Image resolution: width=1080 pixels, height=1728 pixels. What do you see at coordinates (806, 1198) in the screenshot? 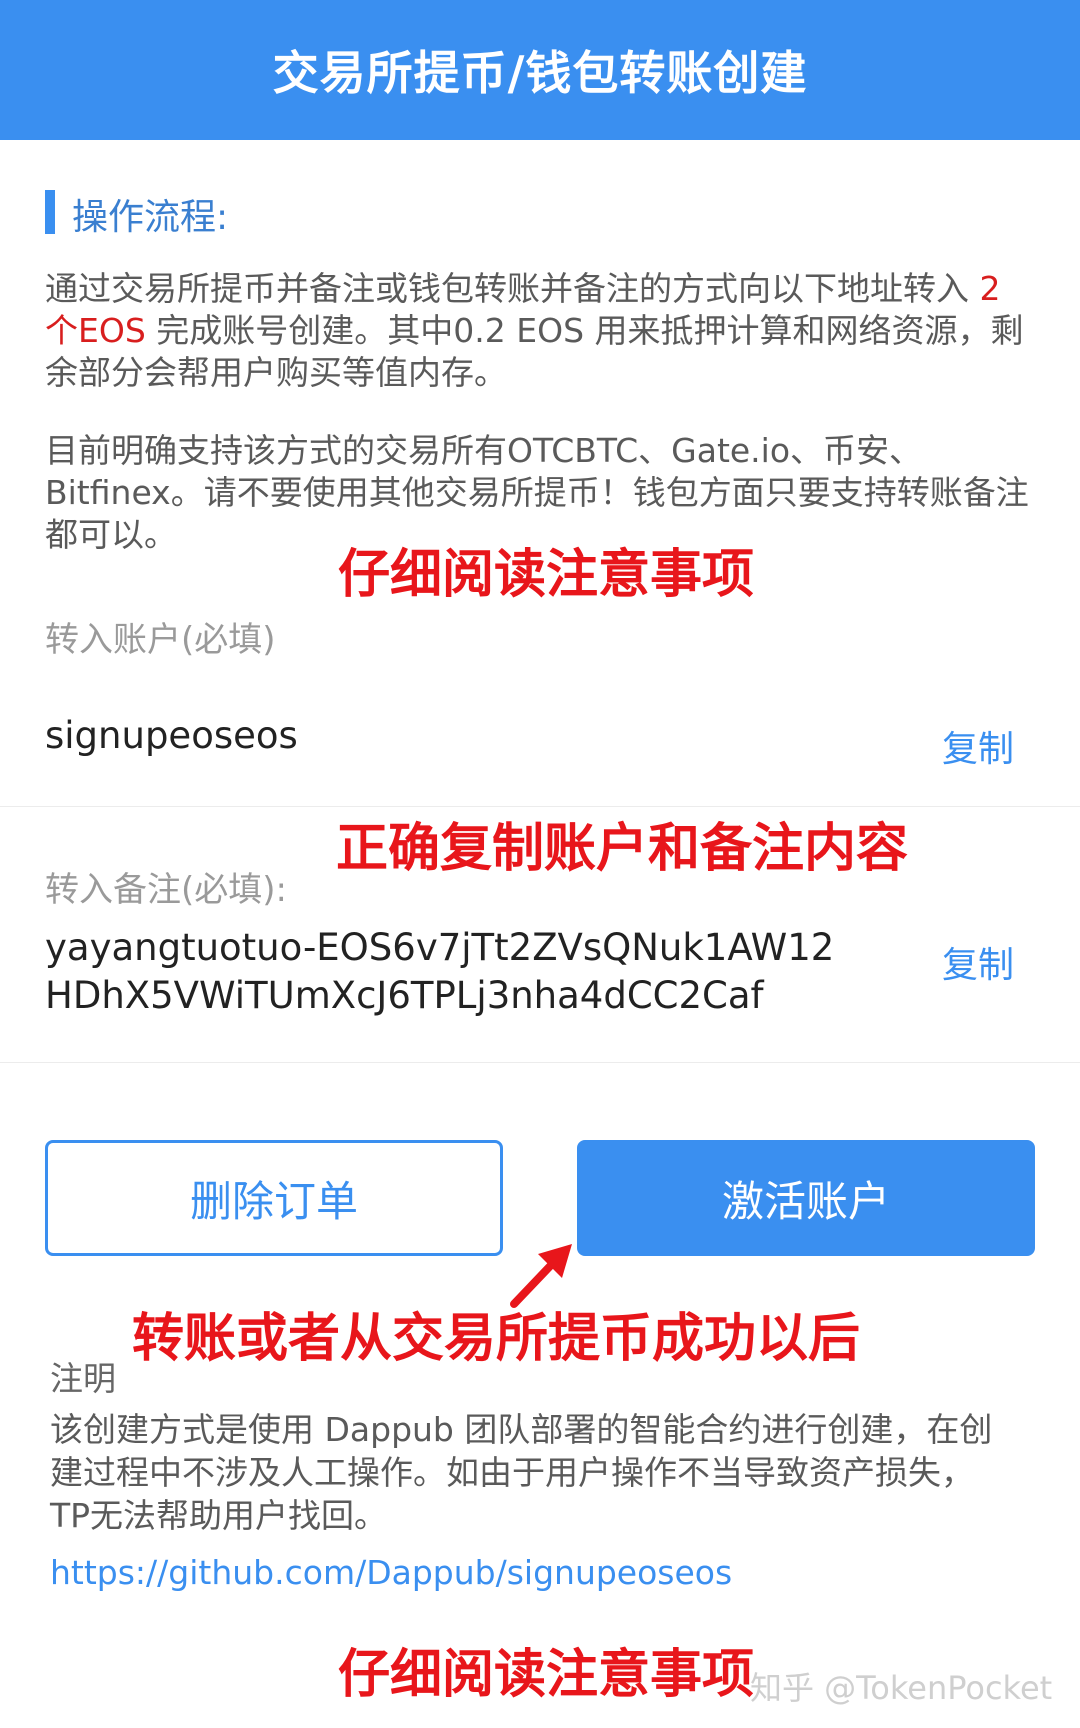
I see `activate-account-button: 激活账户` at bounding box center [806, 1198].